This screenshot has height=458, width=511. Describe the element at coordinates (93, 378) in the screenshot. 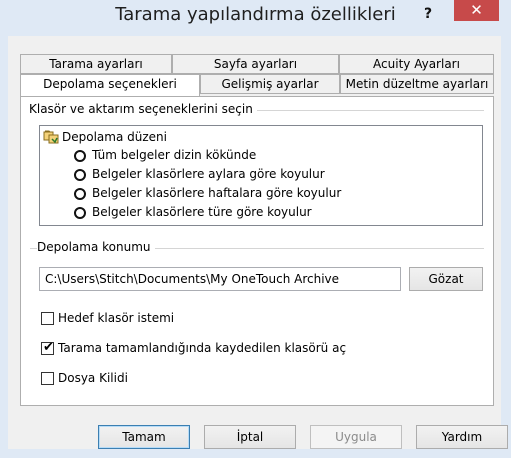

I see `checkbox-label: Dosya Kilidi` at that location.